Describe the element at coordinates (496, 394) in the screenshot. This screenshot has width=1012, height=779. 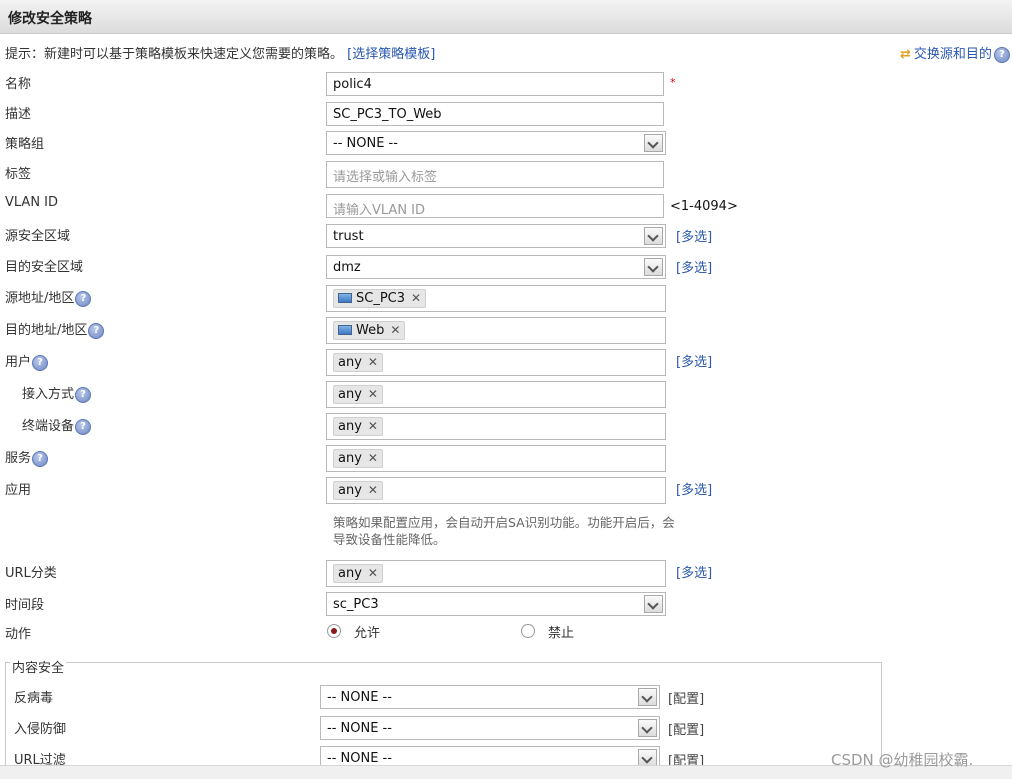
I see `access-mode-input: any ✕` at that location.